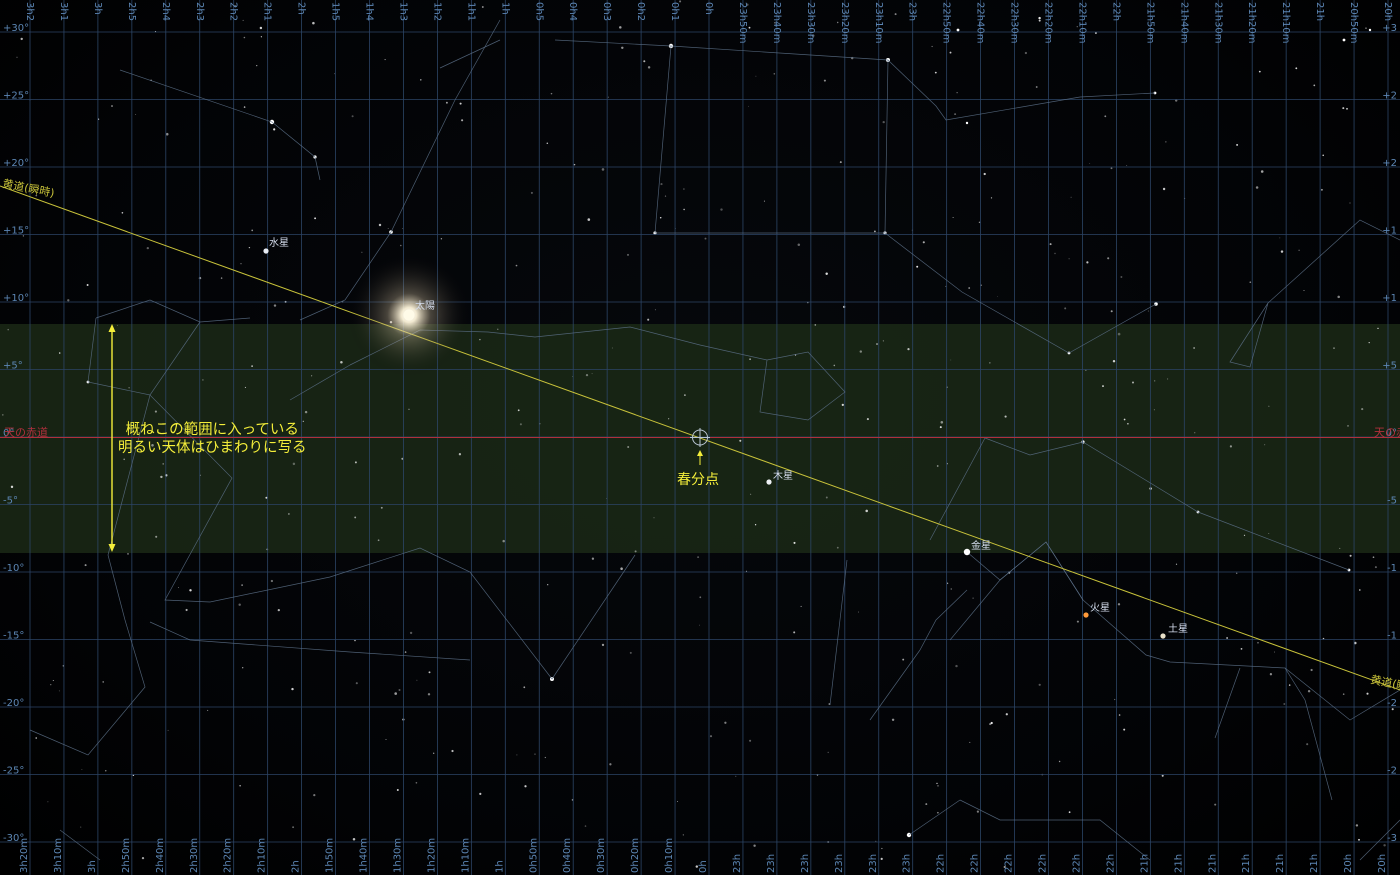  I want to click on ra-label-top: 1h, so click(504, 8).